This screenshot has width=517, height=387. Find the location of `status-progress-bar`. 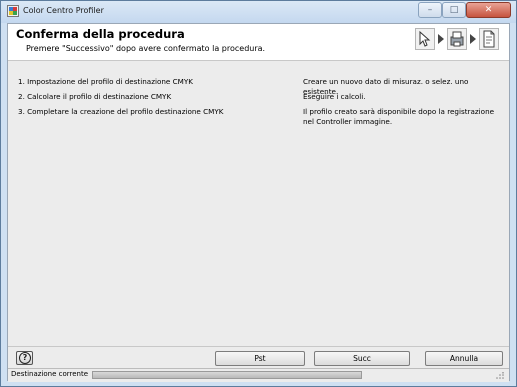

status-progress-bar is located at coordinates (227, 375).